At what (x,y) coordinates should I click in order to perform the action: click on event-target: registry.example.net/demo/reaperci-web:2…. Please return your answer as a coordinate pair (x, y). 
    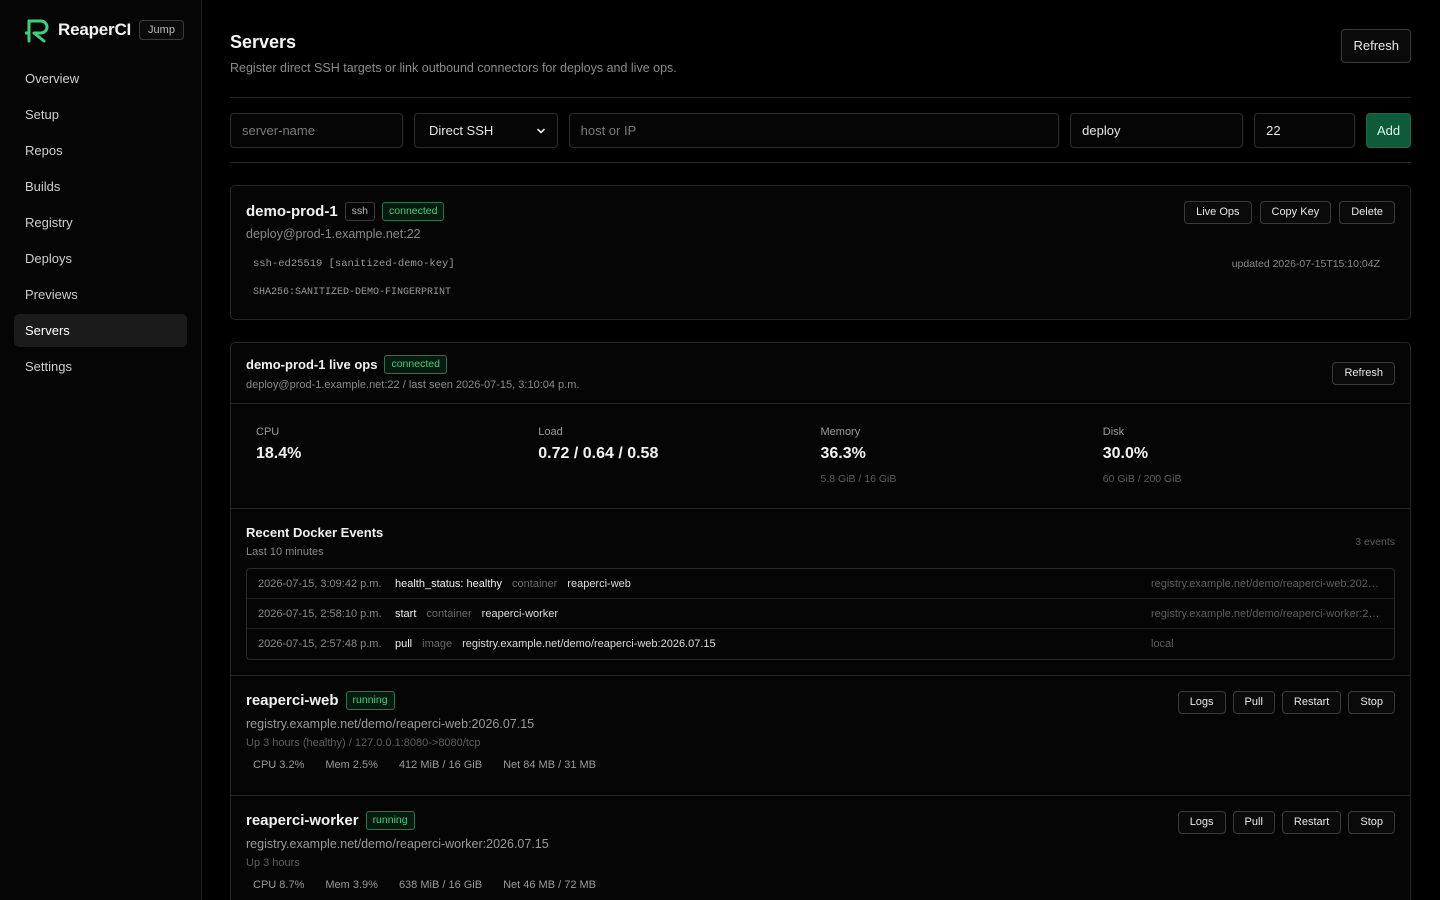
    Looking at the image, I should click on (589, 644).